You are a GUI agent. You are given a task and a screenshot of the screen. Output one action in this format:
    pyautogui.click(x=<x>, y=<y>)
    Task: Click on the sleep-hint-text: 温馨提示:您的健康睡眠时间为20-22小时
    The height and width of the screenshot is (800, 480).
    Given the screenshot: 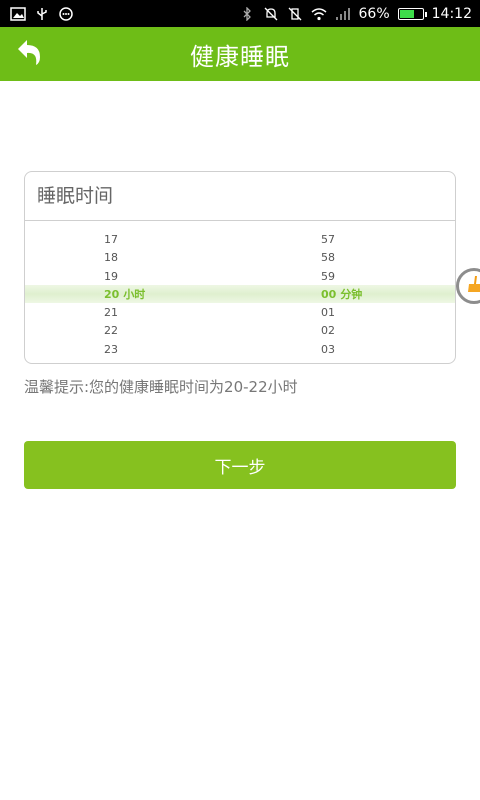 What is the action you would take?
    pyautogui.click(x=161, y=387)
    